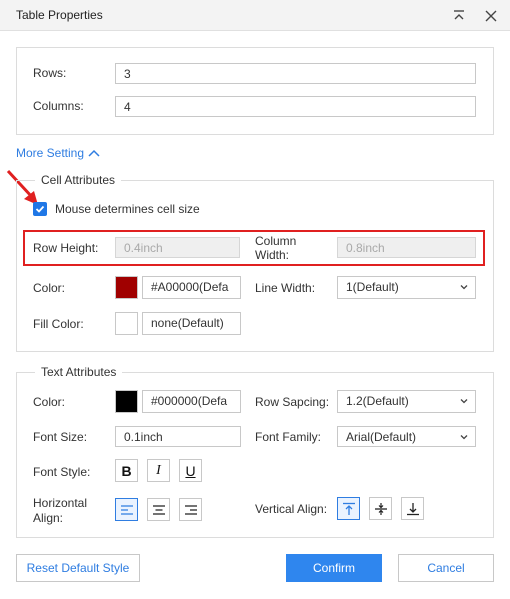 This screenshot has height=599, width=510. I want to click on italic-icon: I, so click(158, 470).